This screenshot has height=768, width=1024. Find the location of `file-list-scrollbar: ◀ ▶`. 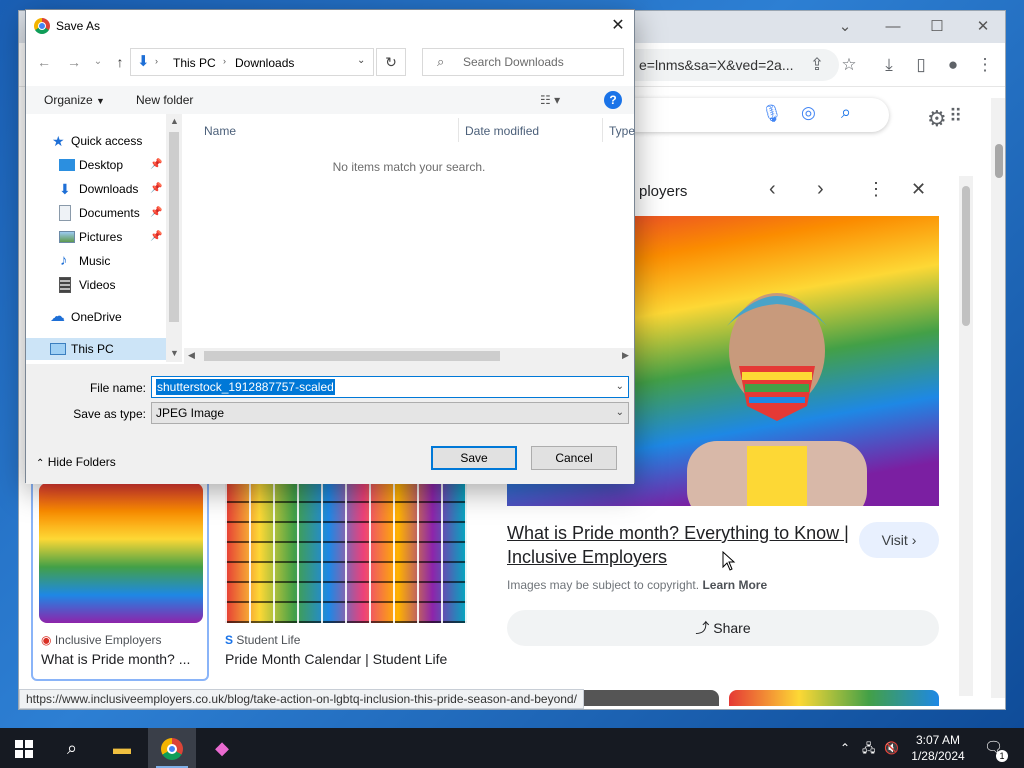

file-list-scrollbar: ◀ ▶ is located at coordinates (409, 356).